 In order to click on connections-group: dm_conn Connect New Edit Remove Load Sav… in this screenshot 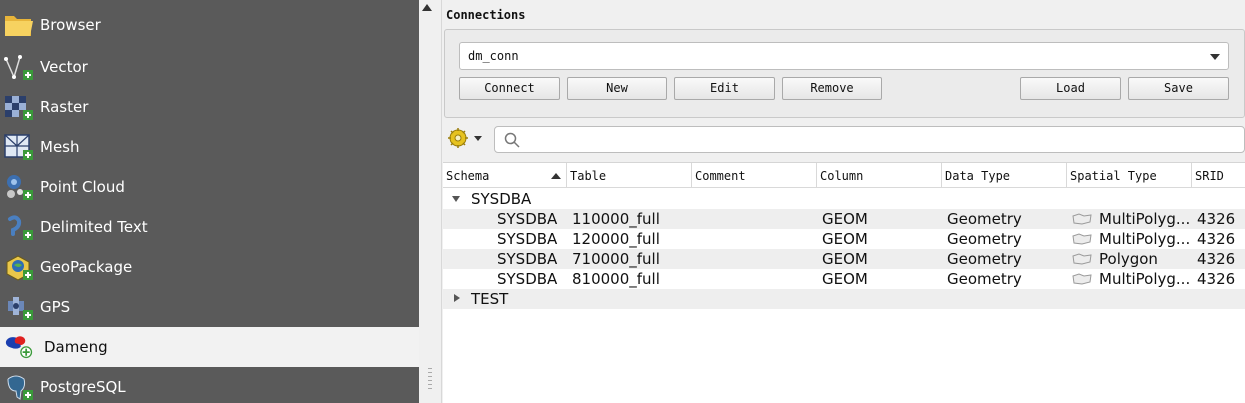, I will do `click(844, 73)`.